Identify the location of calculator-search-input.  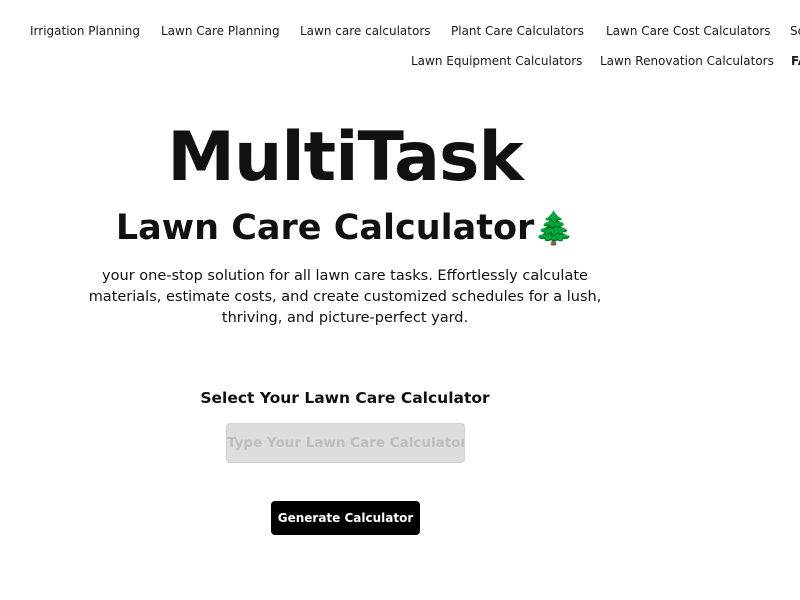
(345, 443).